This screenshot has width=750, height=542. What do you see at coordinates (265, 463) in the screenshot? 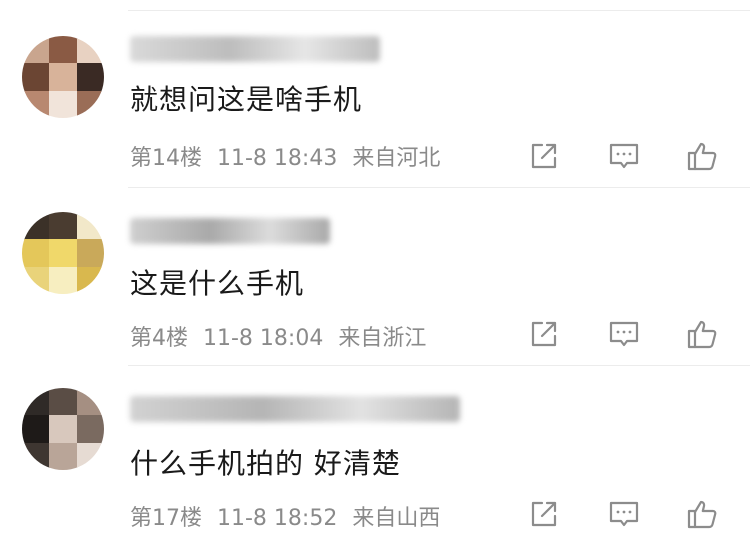
I see `comment-text: 什么手机拍的 好清楚` at bounding box center [265, 463].